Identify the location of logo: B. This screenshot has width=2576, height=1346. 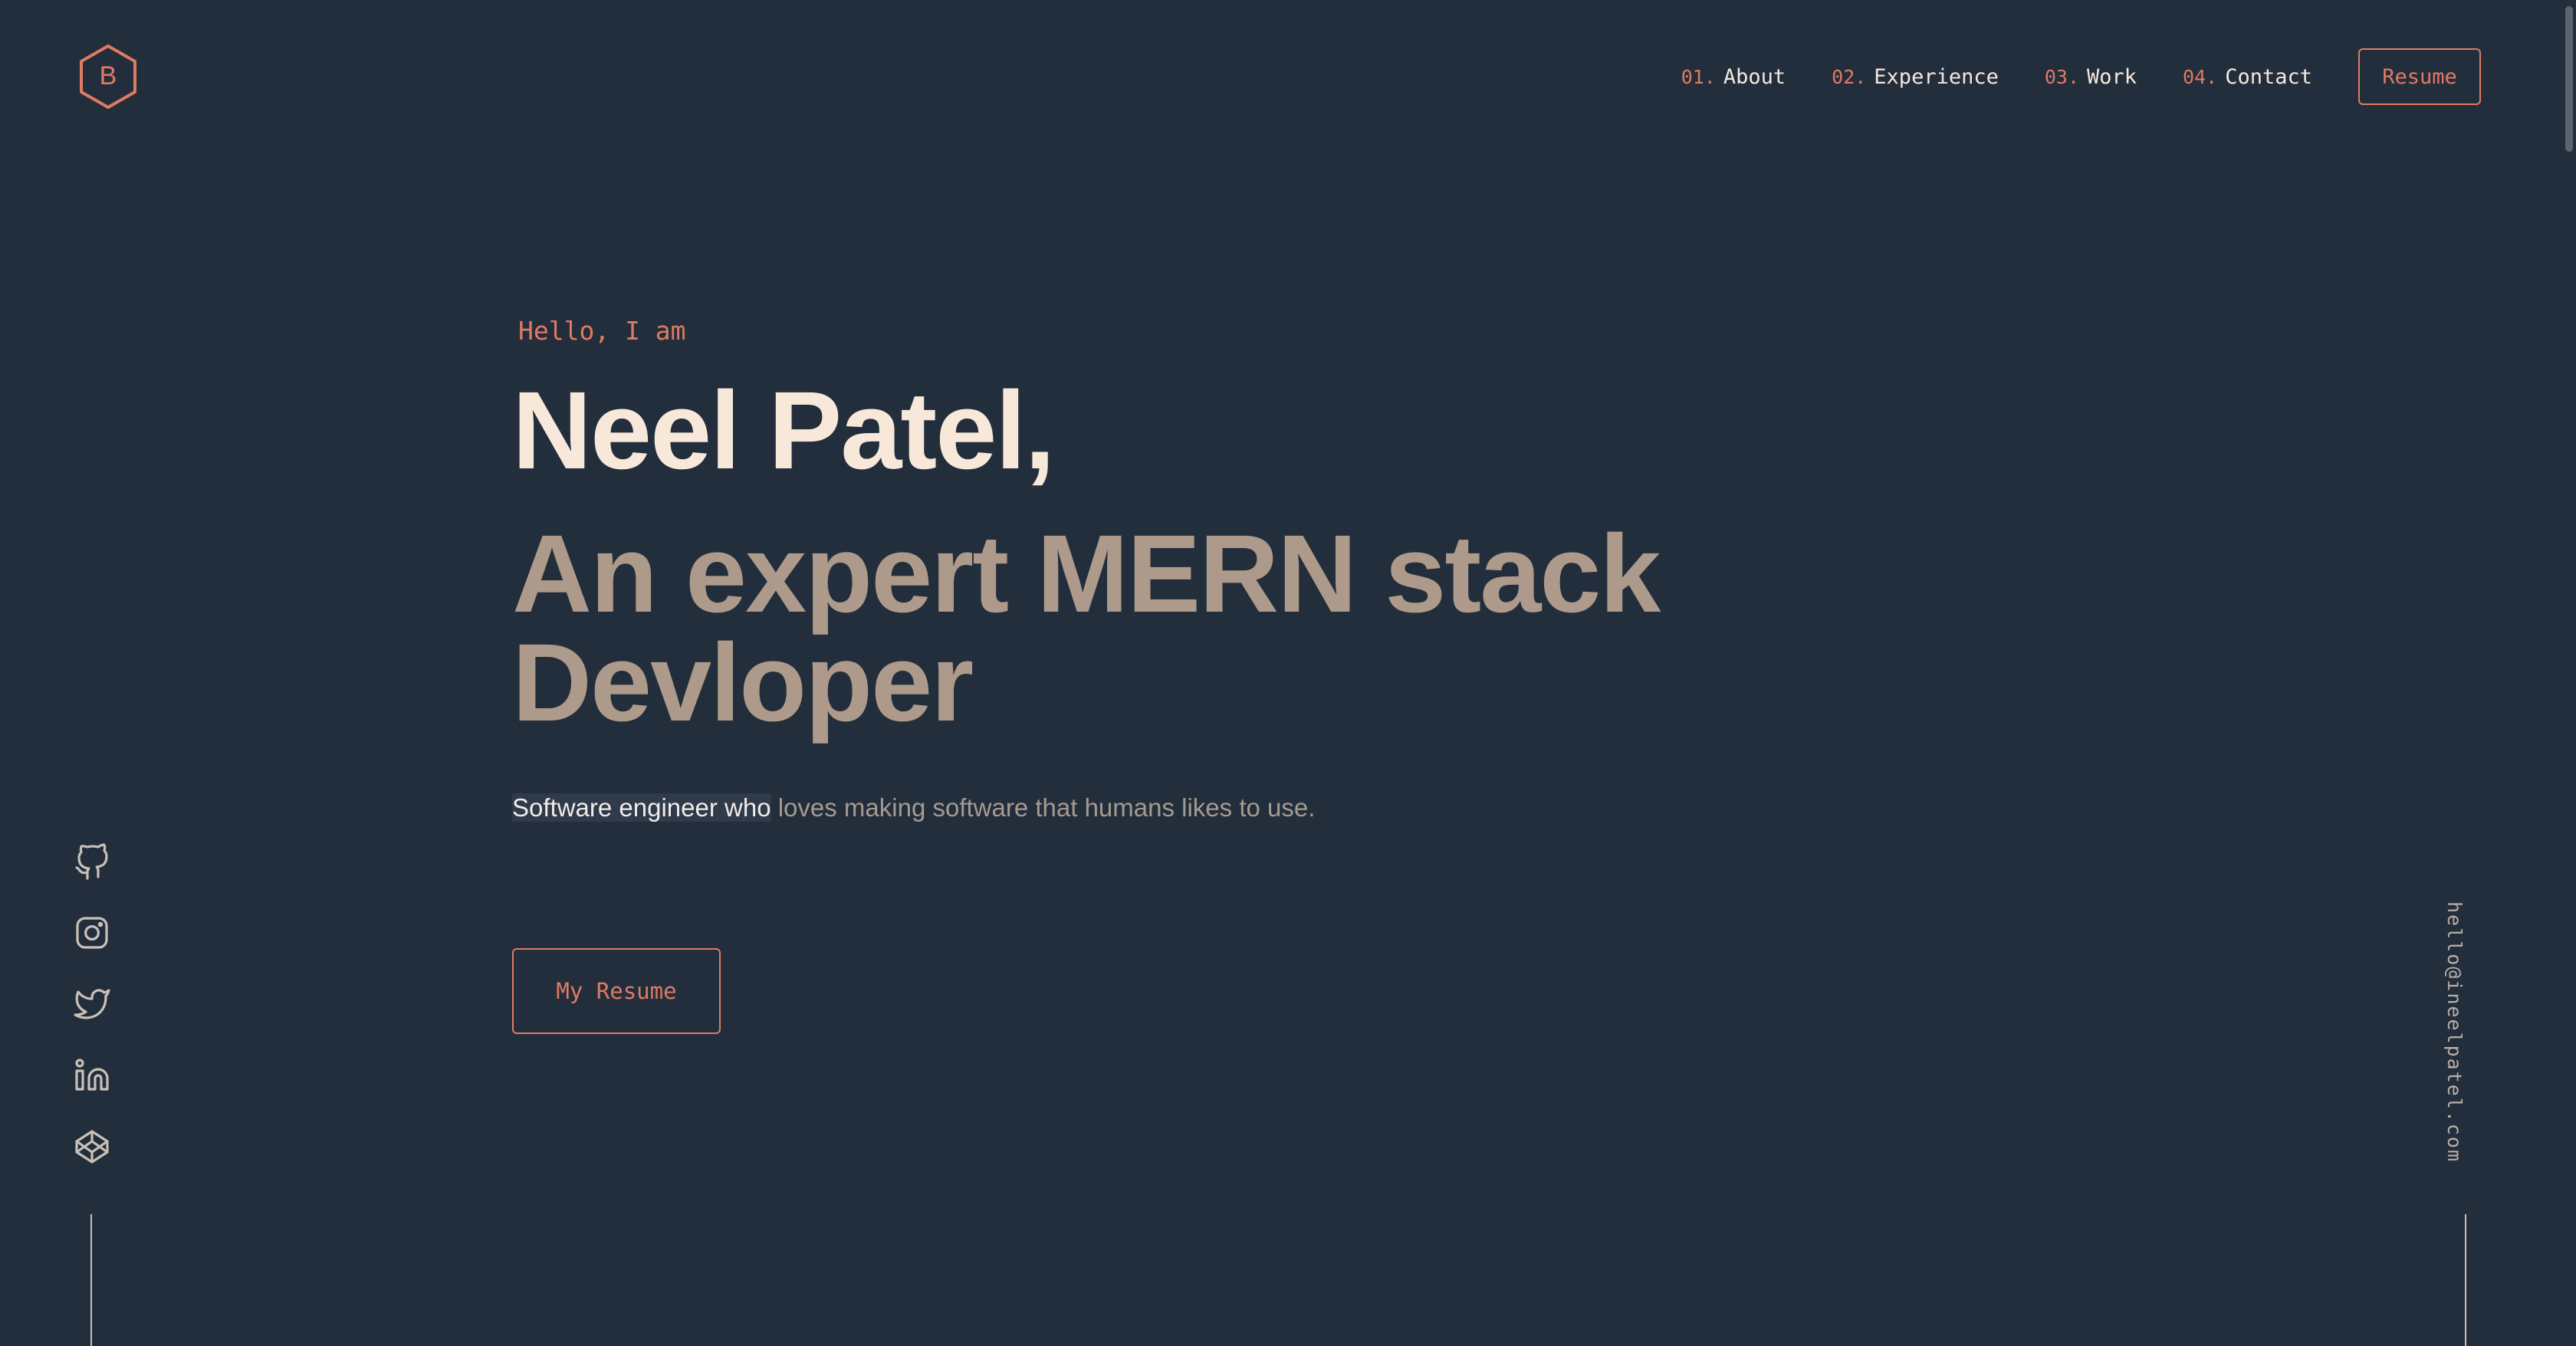
(108, 77).